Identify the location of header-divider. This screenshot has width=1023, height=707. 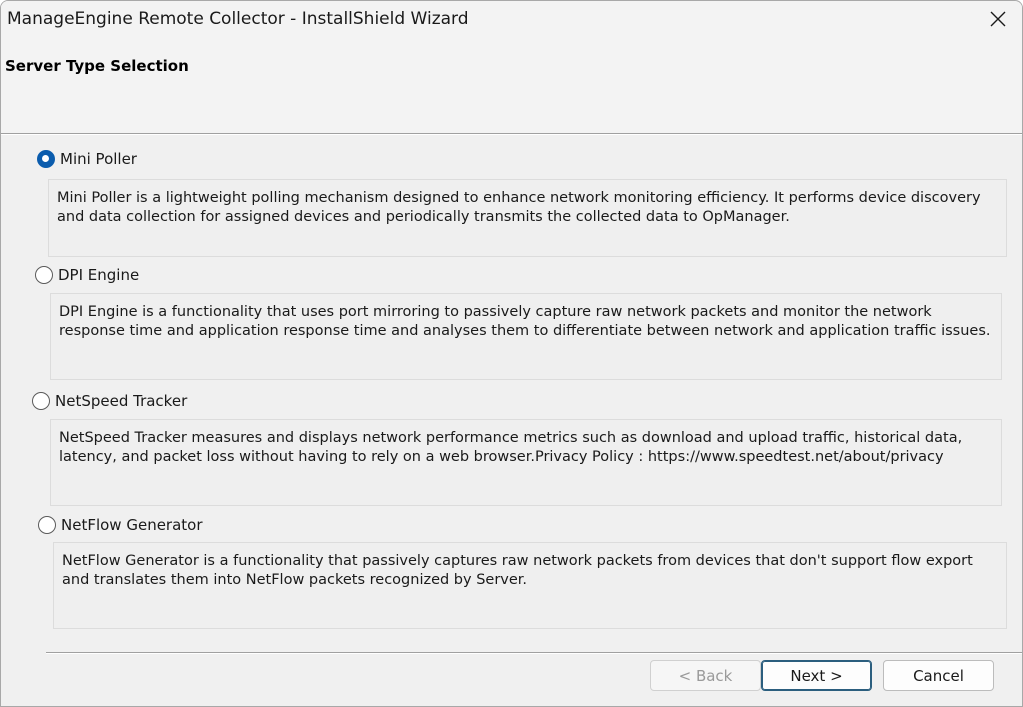
(511, 134).